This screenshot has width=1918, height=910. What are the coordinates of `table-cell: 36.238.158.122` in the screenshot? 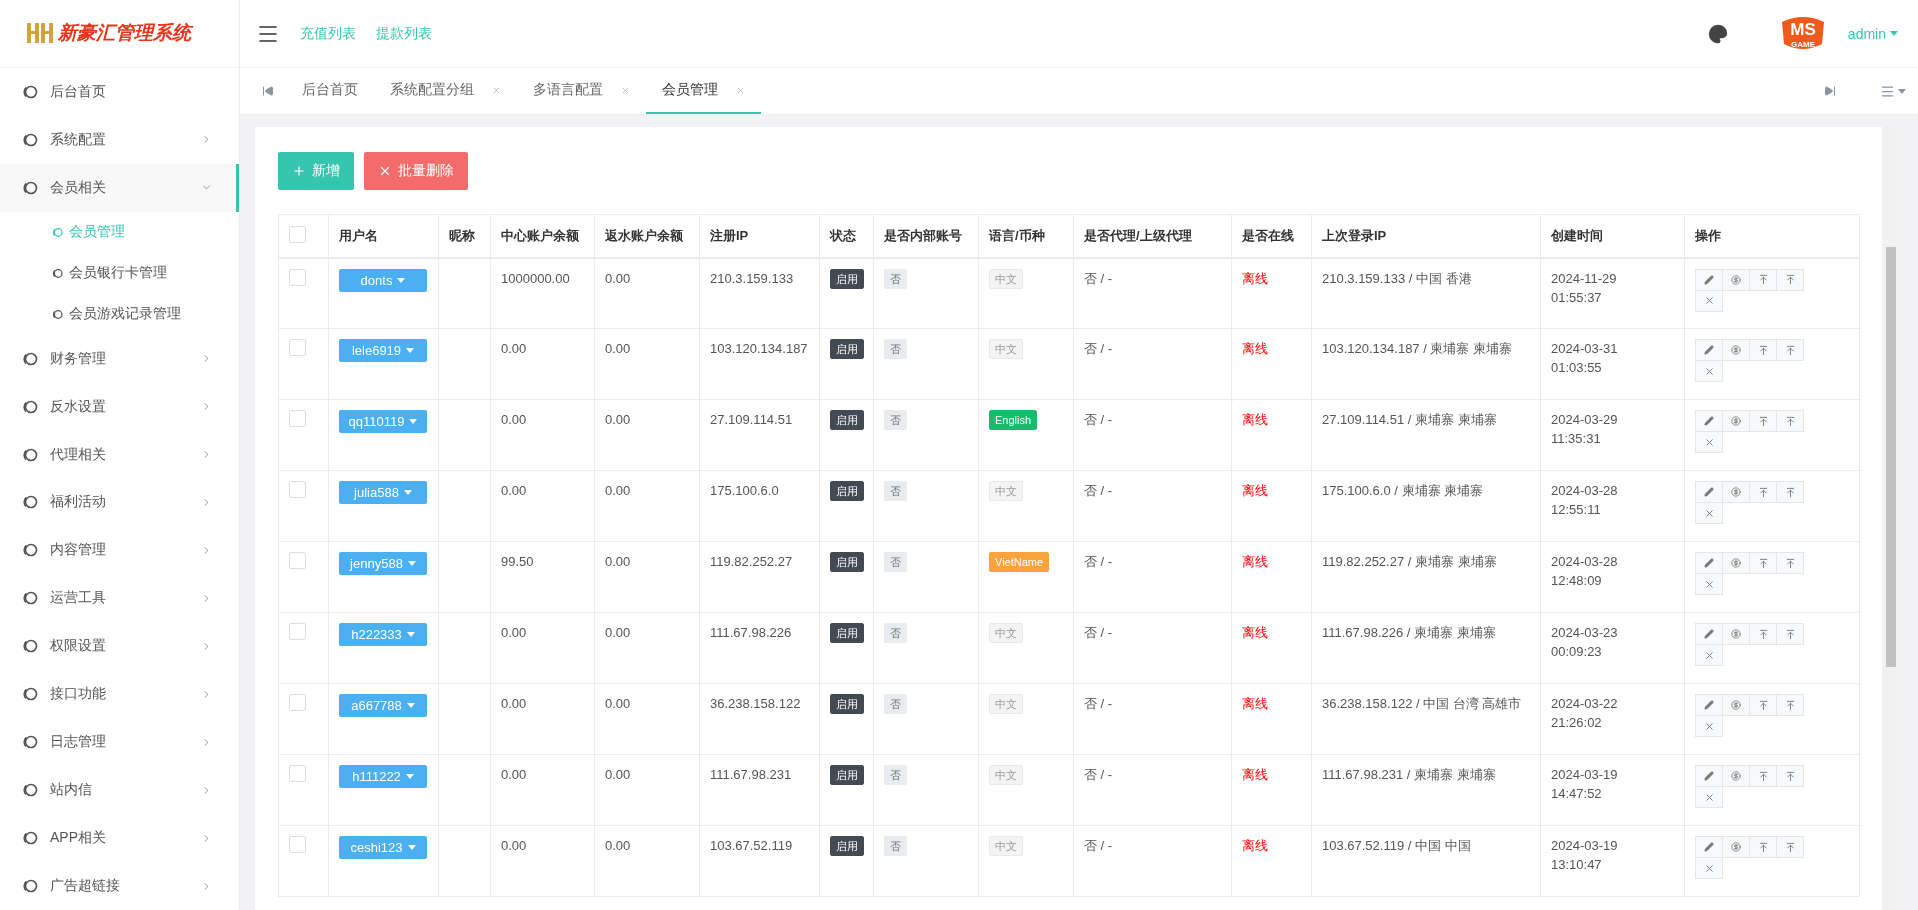 It's located at (755, 703).